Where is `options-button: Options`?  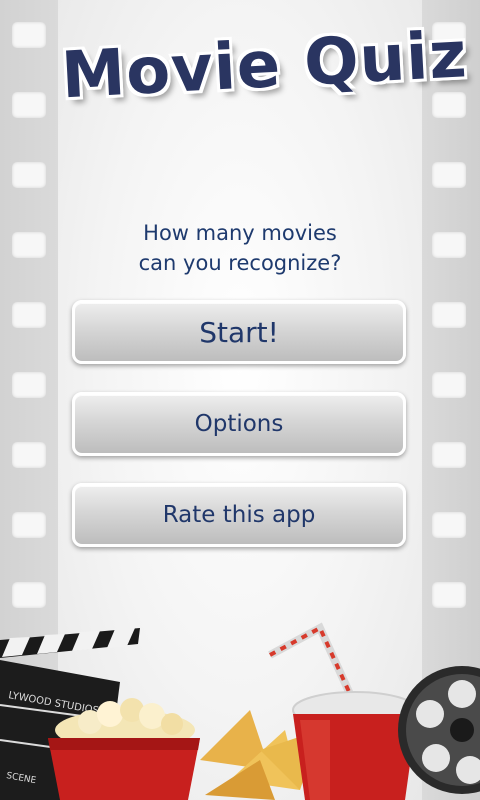 options-button: Options is located at coordinates (239, 424).